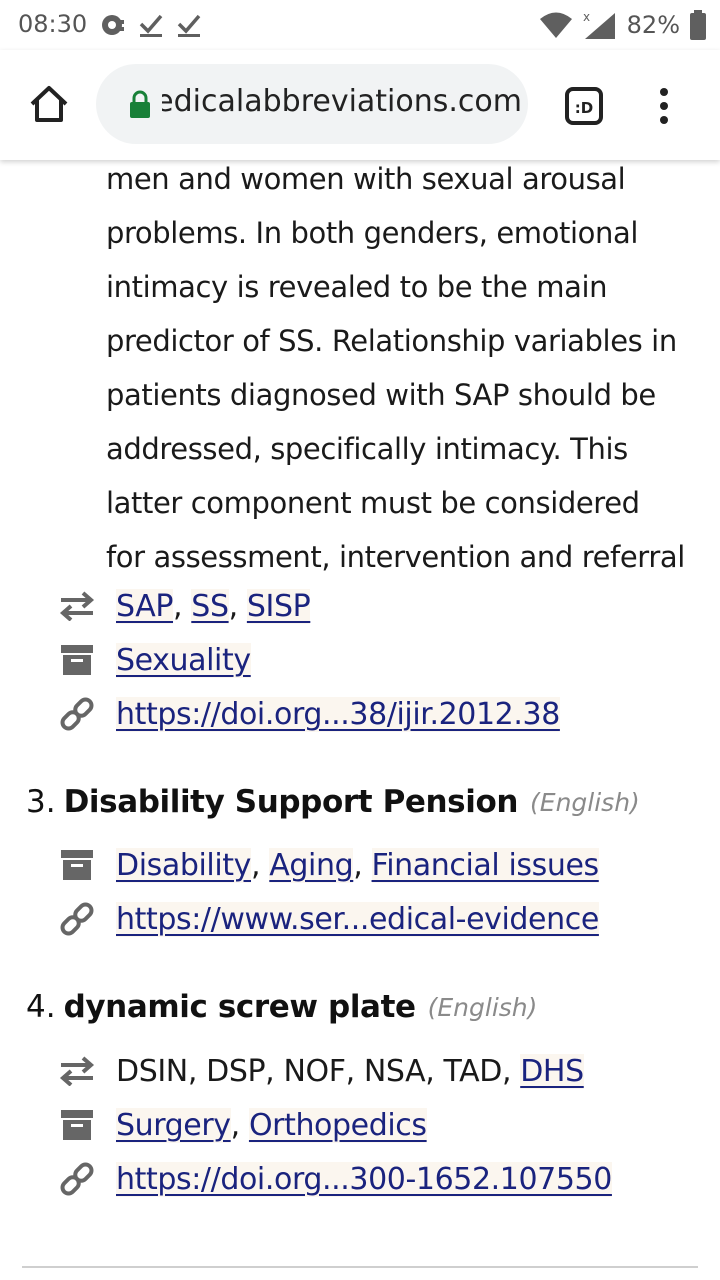  I want to click on tab-switcher-button: :D, so click(584, 106).